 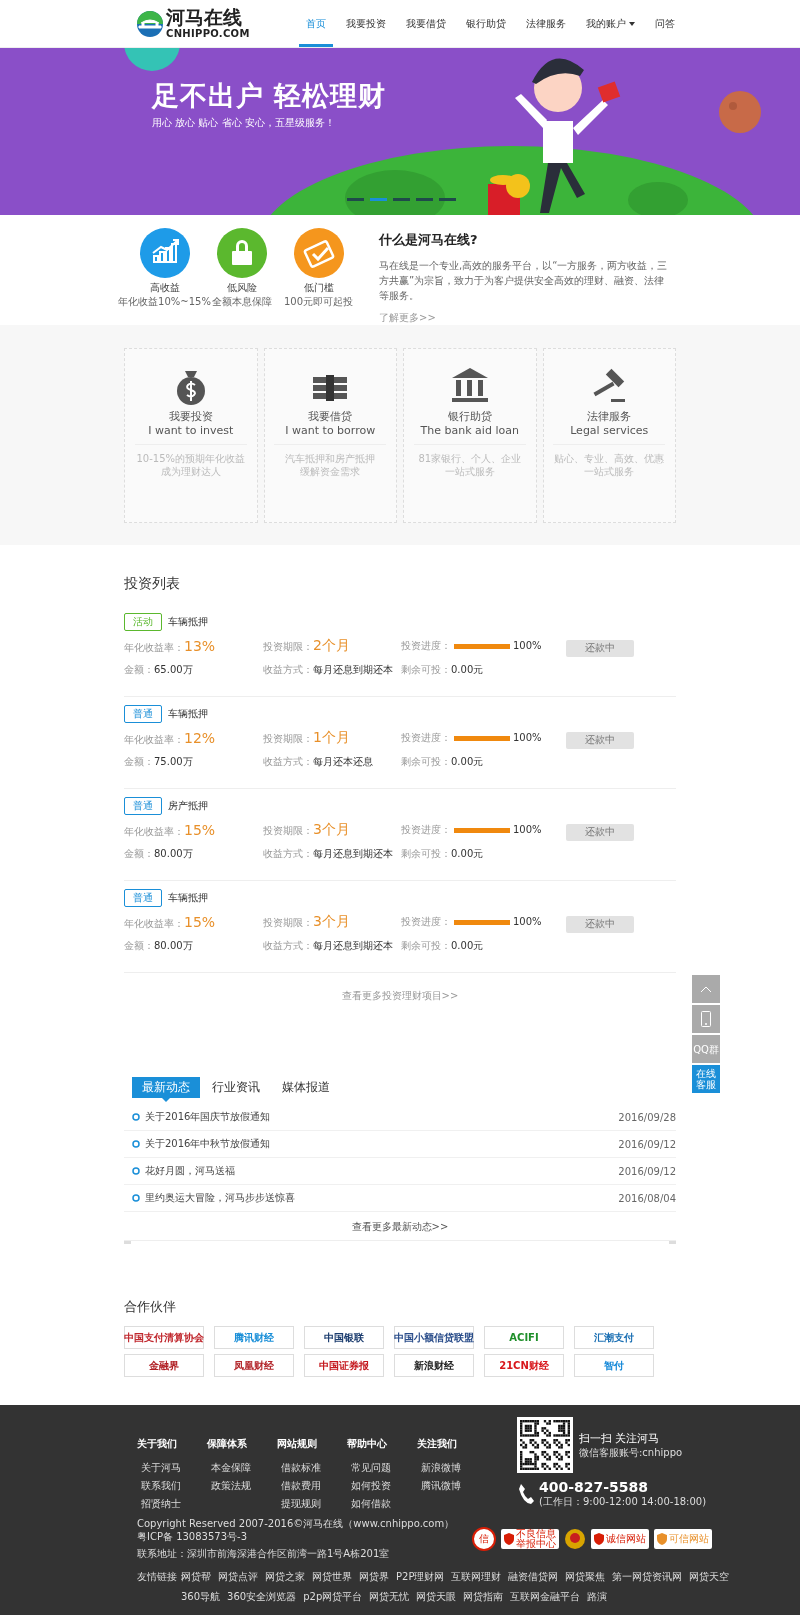 What do you see at coordinates (344, 1365) in the screenshot?
I see `partner-logo: 中国证券报` at bounding box center [344, 1365].